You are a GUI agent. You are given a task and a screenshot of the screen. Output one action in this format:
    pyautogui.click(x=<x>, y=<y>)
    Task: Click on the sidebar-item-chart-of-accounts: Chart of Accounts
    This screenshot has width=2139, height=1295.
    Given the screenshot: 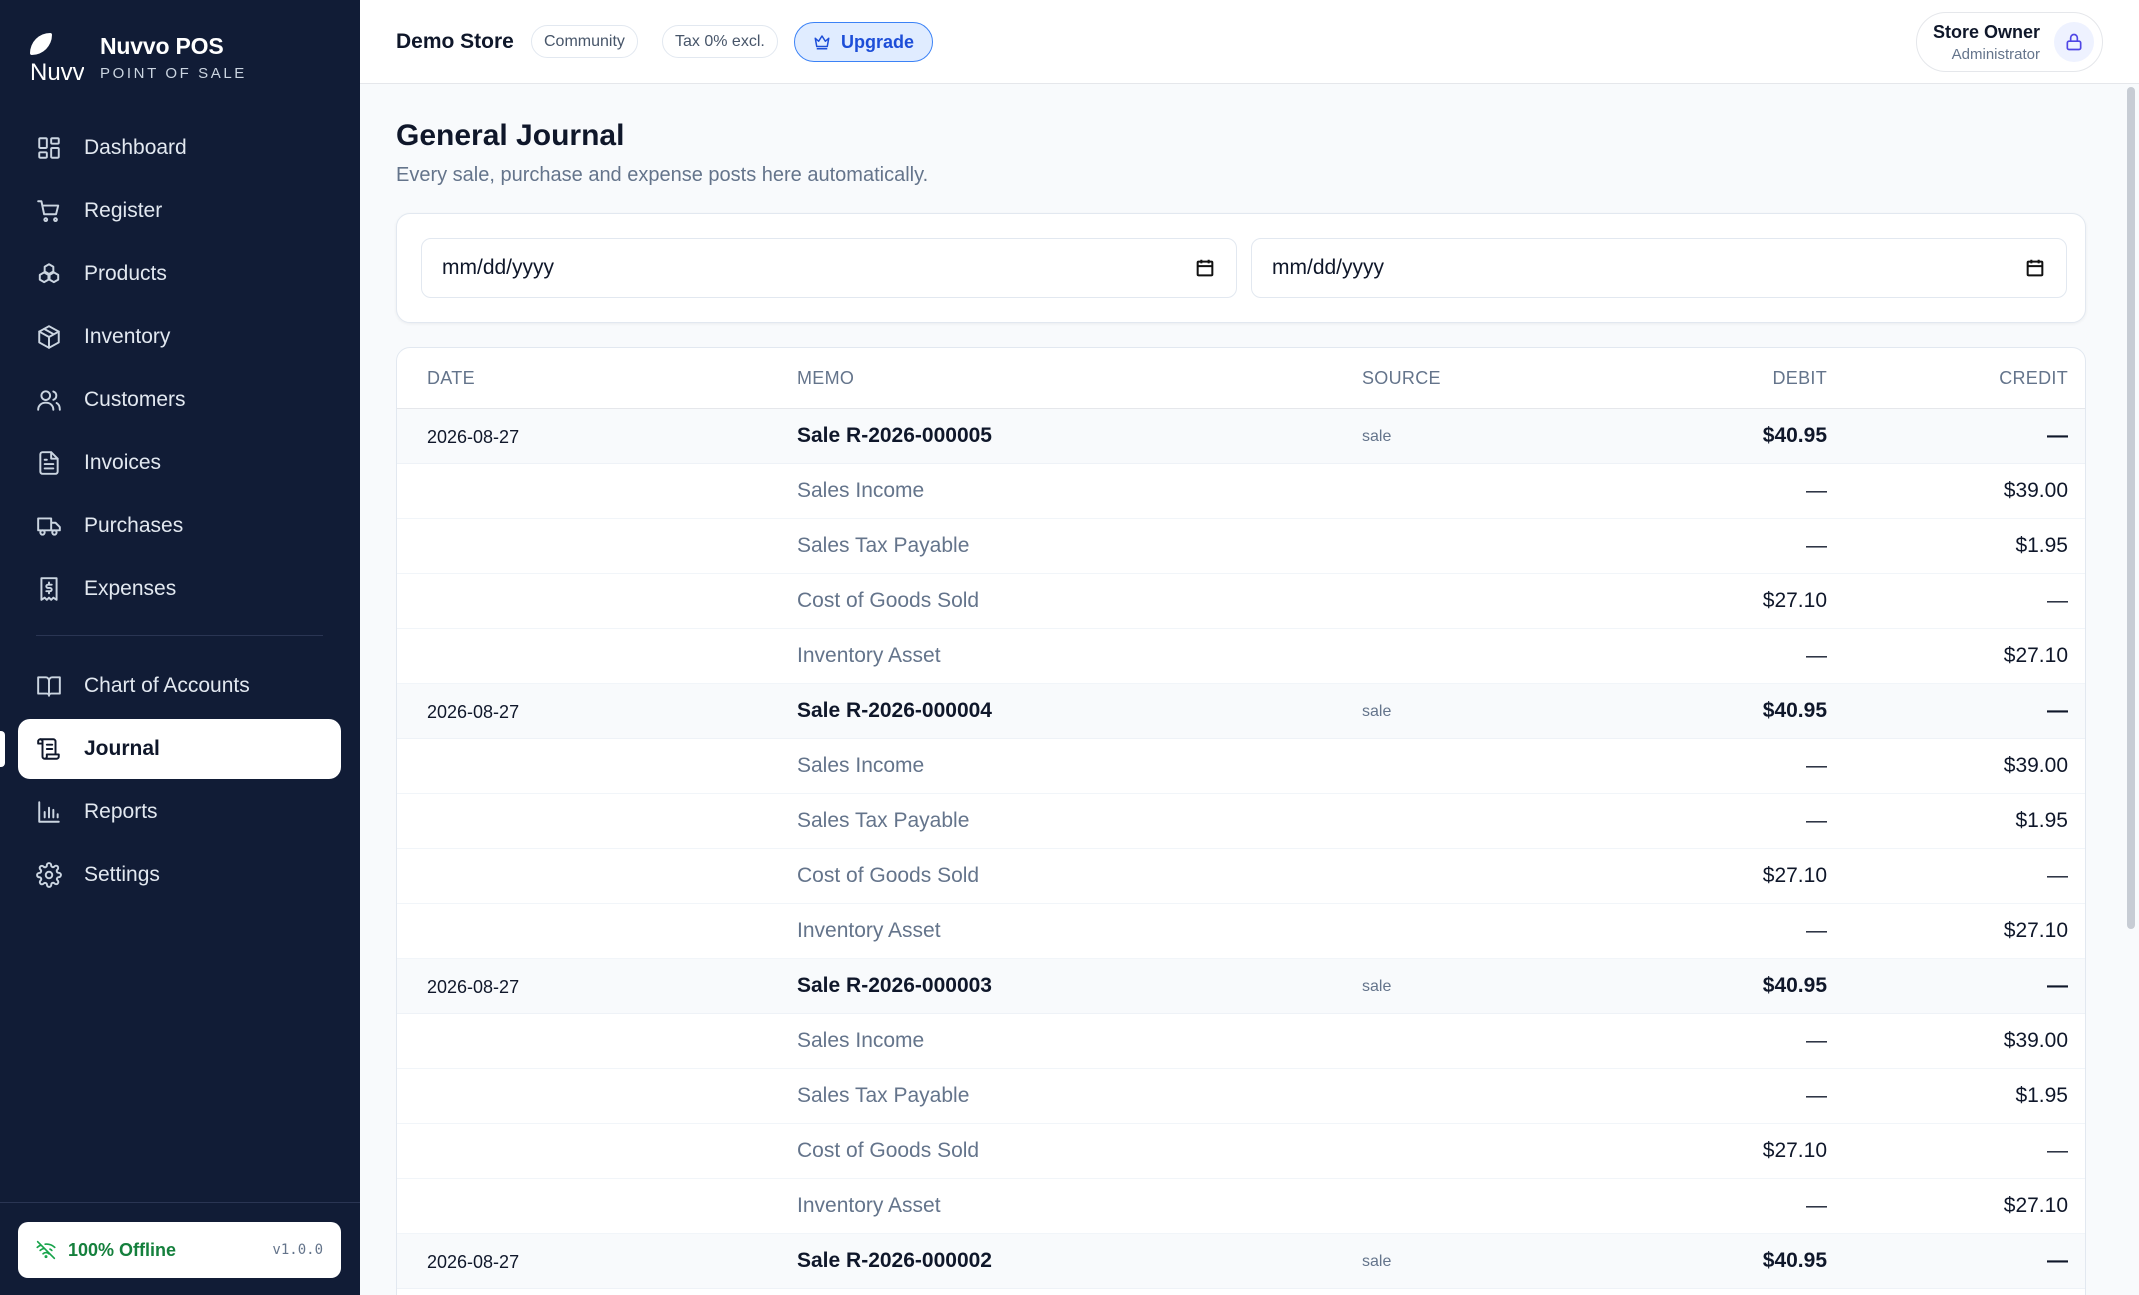 What is the action you would take?
    pyautogui.click(x=179, y=686)
    